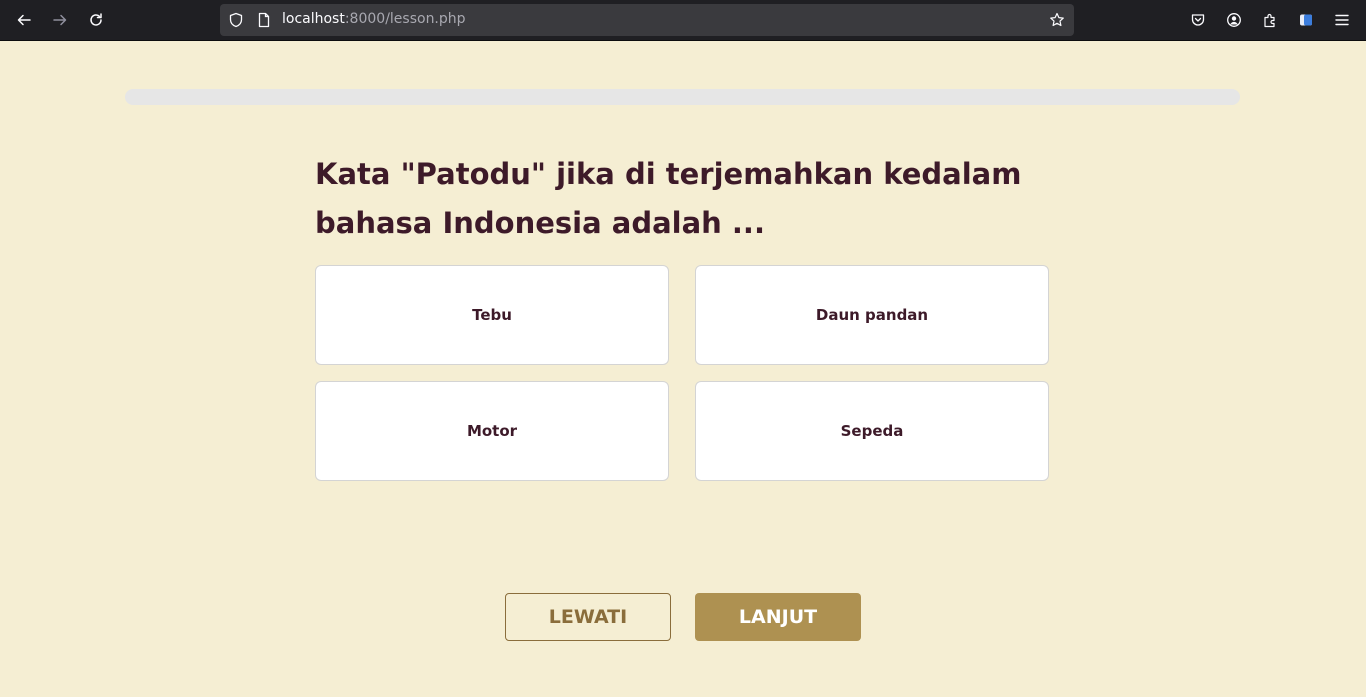 This screenshot has height=697, width=1366. What do you see at coordinates (647, 20) in the screenshot?
I see `url-bar: localhost:8000/lesson.php` at bounding box center [647, 20].